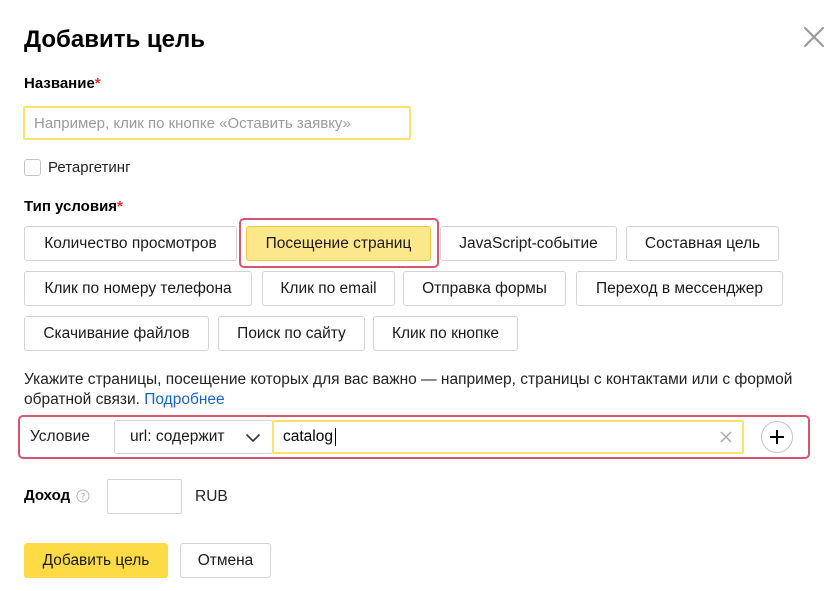 The image size is (839, 591). Describe the element at coordinates (115, 39) in the screenshot. I see `dialog-title: Добавить цель` at that location.